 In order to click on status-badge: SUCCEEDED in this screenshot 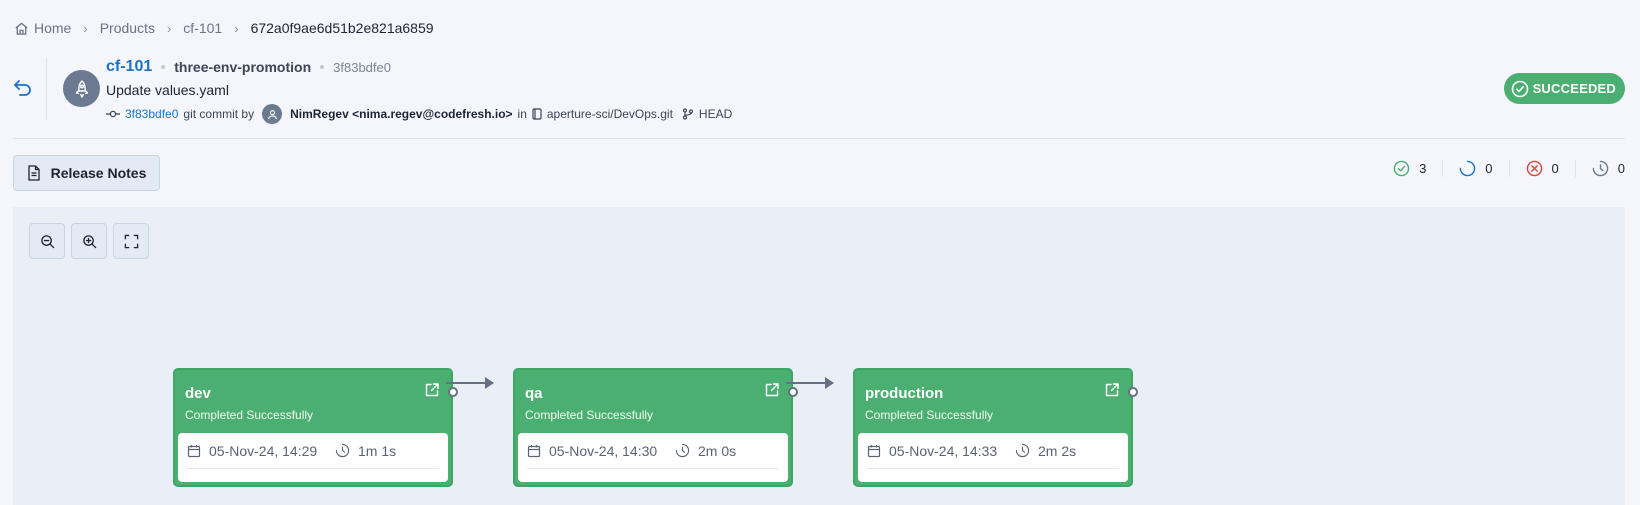, I will do `click(1564, 88)`.